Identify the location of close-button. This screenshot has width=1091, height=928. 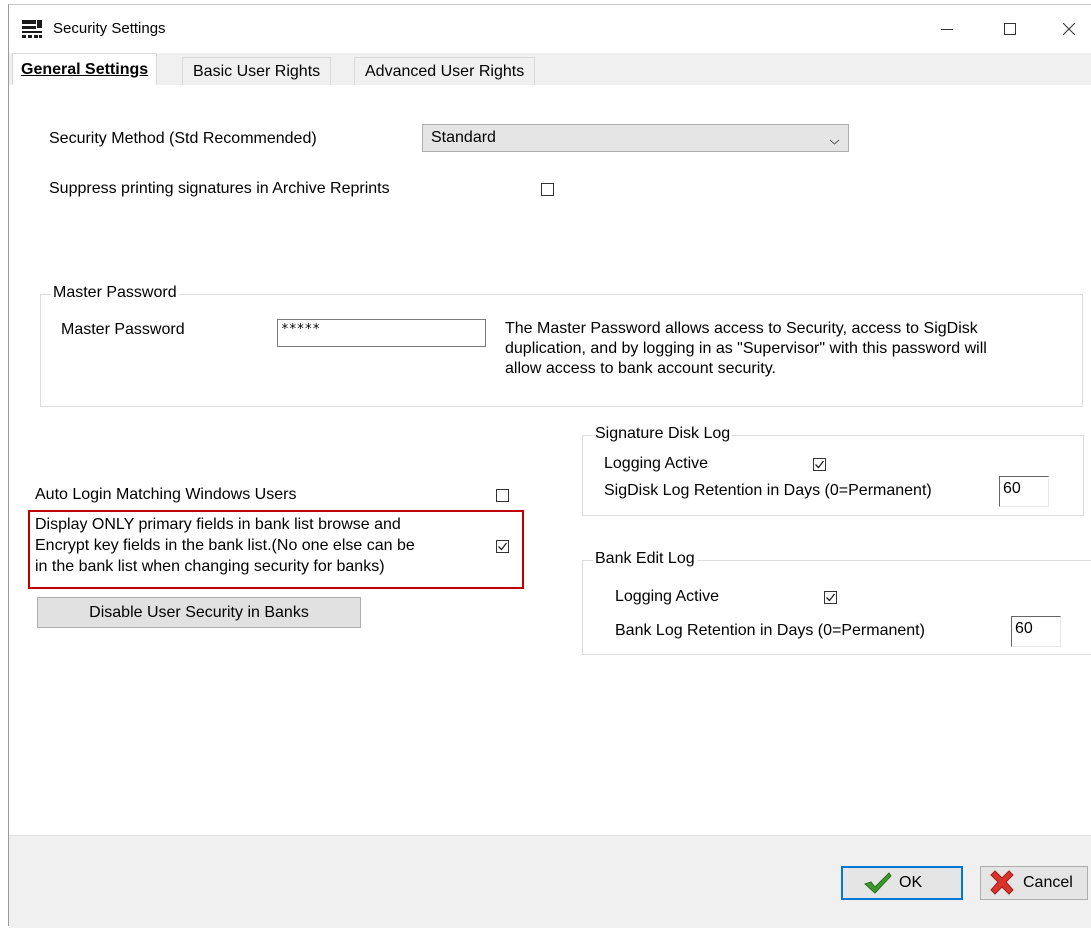
(1068, 29).